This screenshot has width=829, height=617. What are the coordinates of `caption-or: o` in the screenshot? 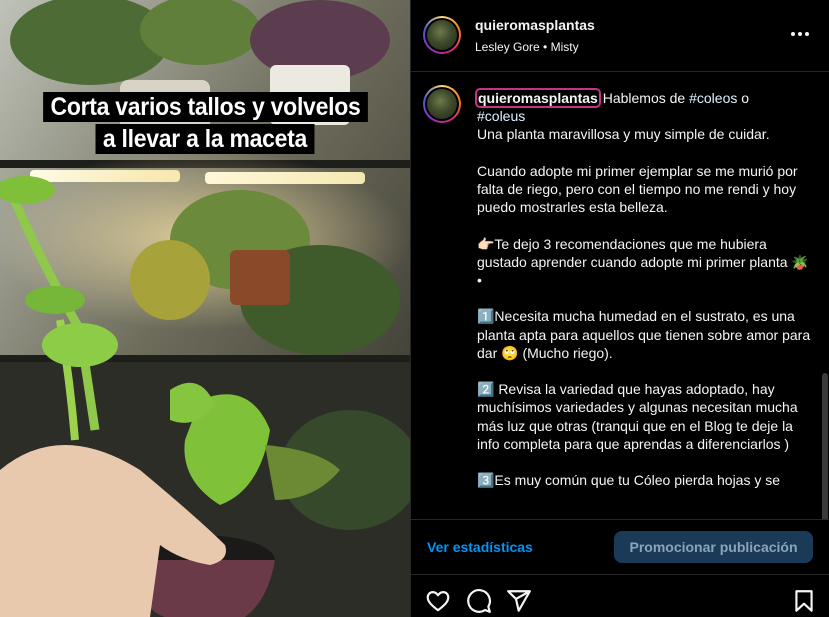 It's located at (745, 98).